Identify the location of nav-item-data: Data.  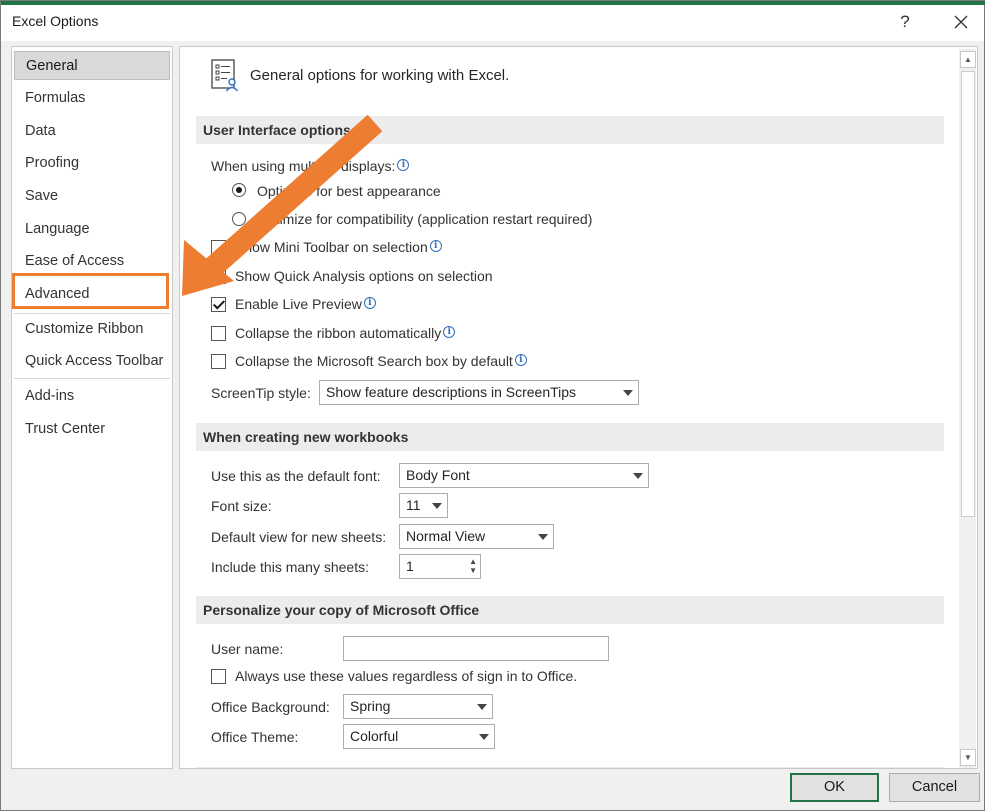
(92, 131).